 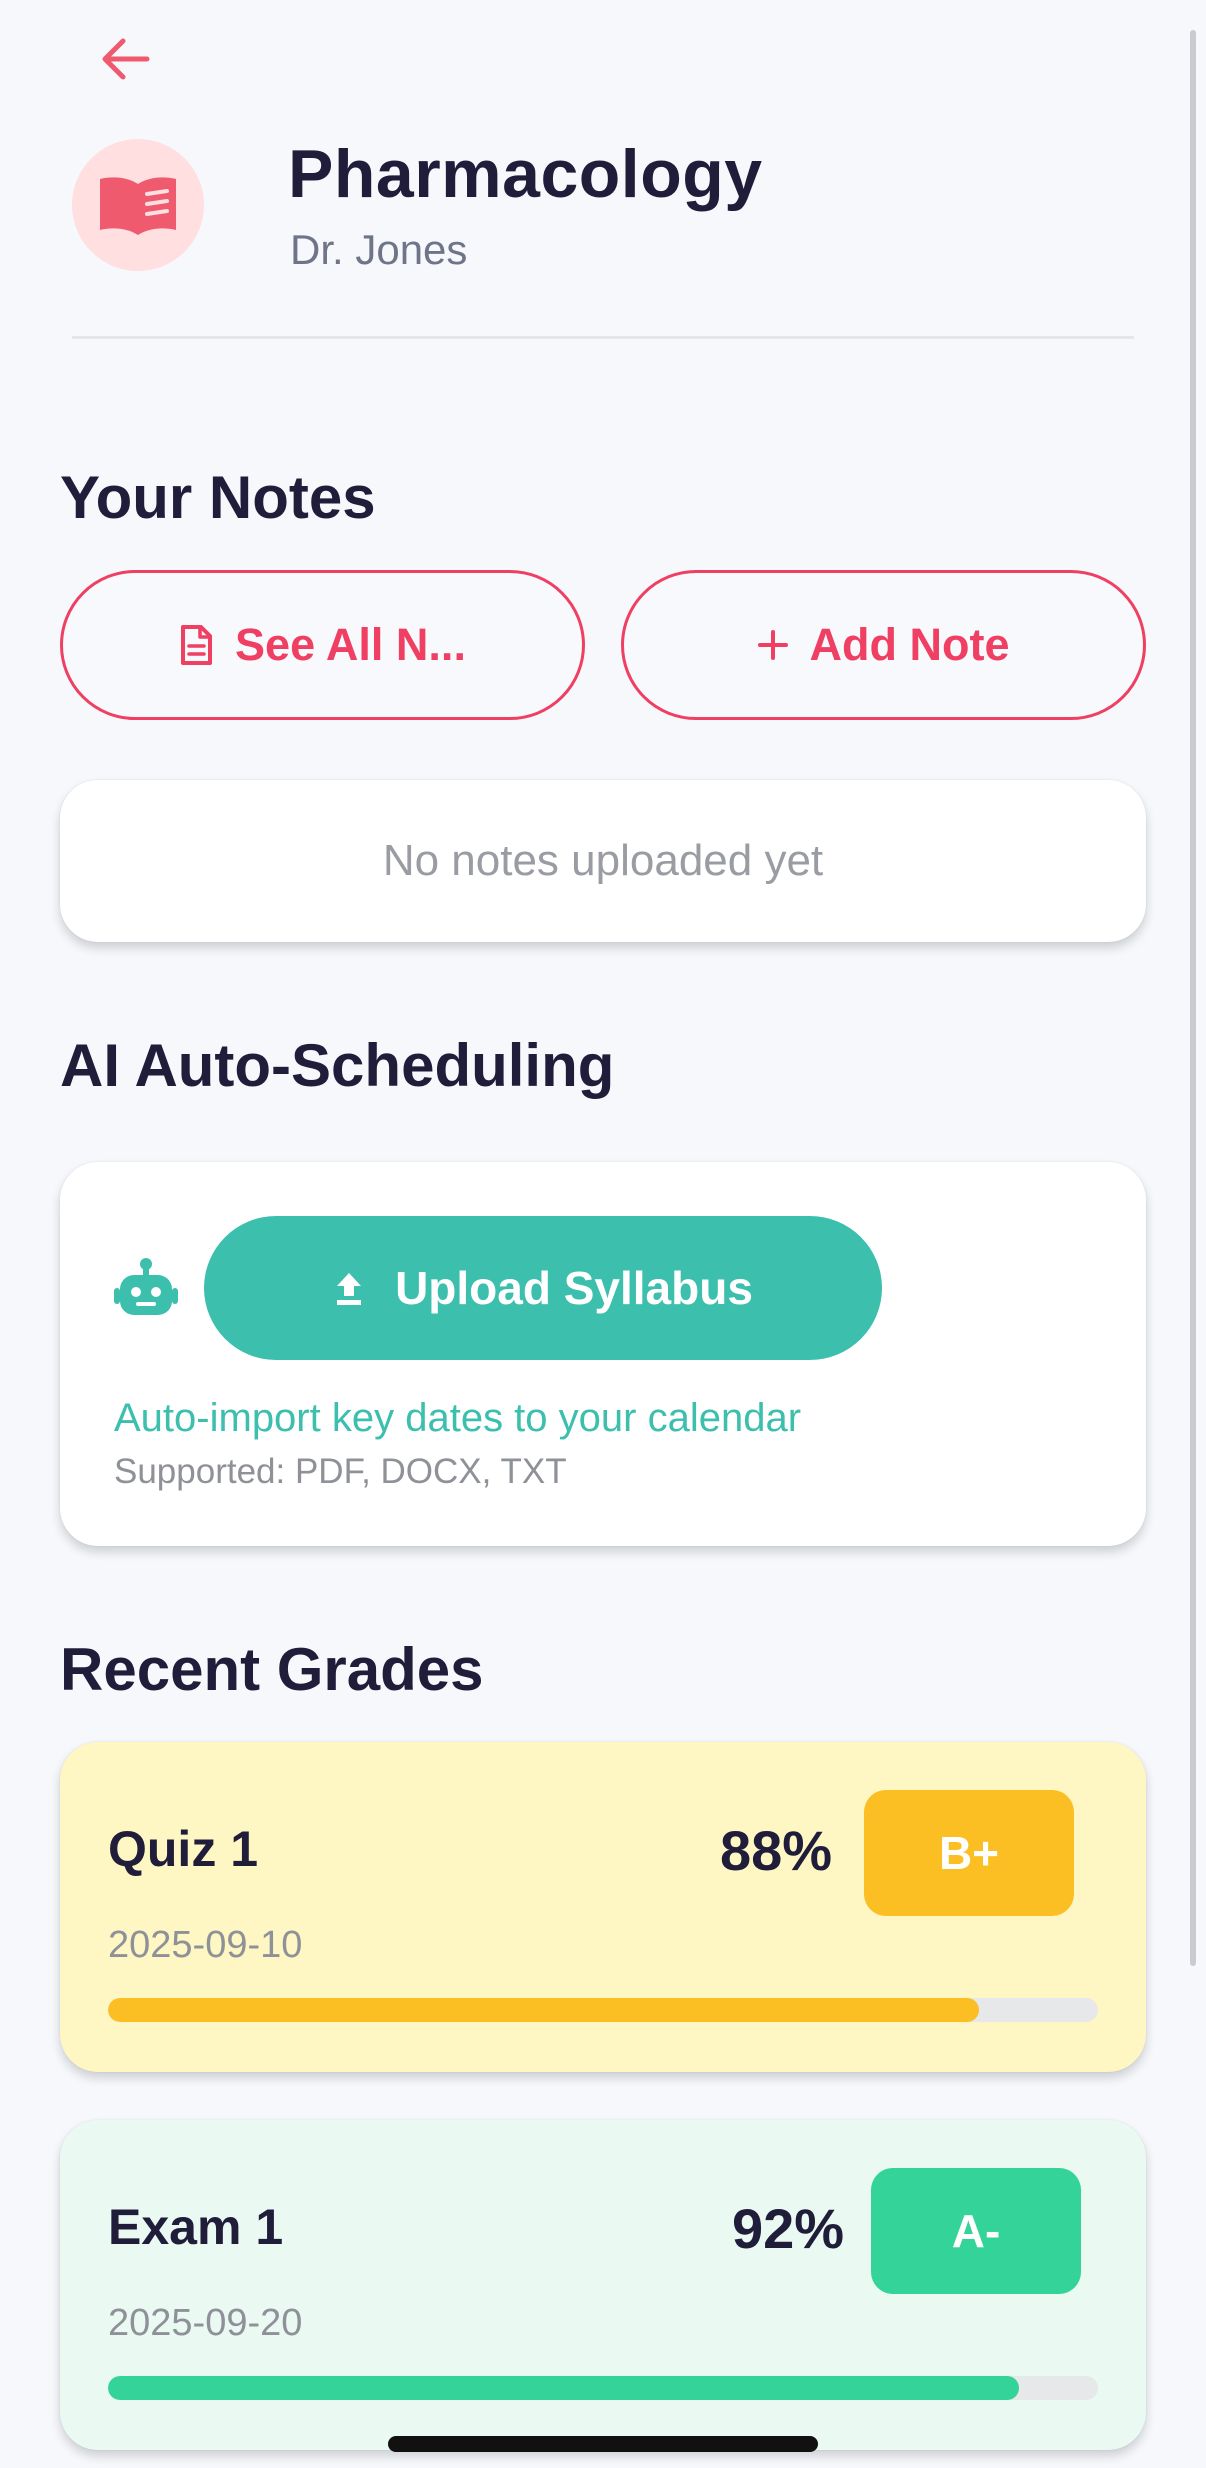 I want to click on plus-icon, so click(x=772, y=645).